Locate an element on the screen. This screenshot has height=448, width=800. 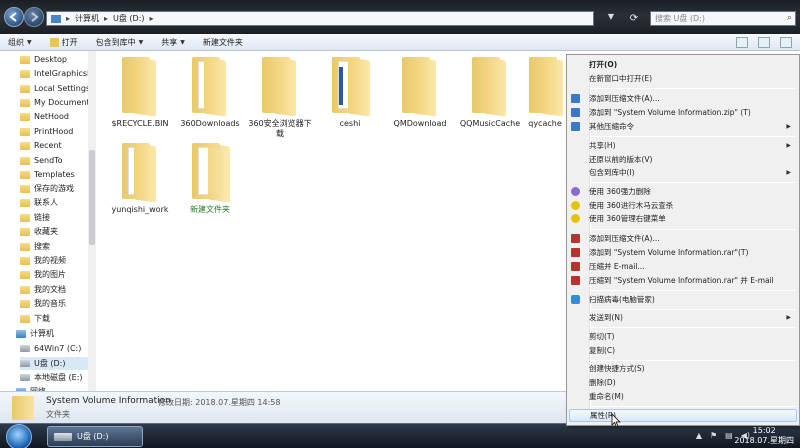
menu-item-360-scan: 使用 360进行木马云查杀 is located at coordinates (683, 205).